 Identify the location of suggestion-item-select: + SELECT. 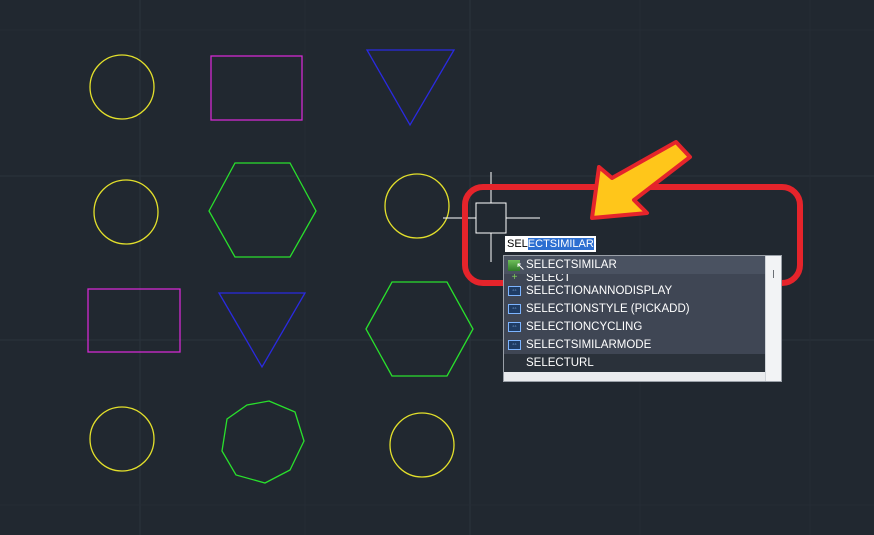
(635, 278).